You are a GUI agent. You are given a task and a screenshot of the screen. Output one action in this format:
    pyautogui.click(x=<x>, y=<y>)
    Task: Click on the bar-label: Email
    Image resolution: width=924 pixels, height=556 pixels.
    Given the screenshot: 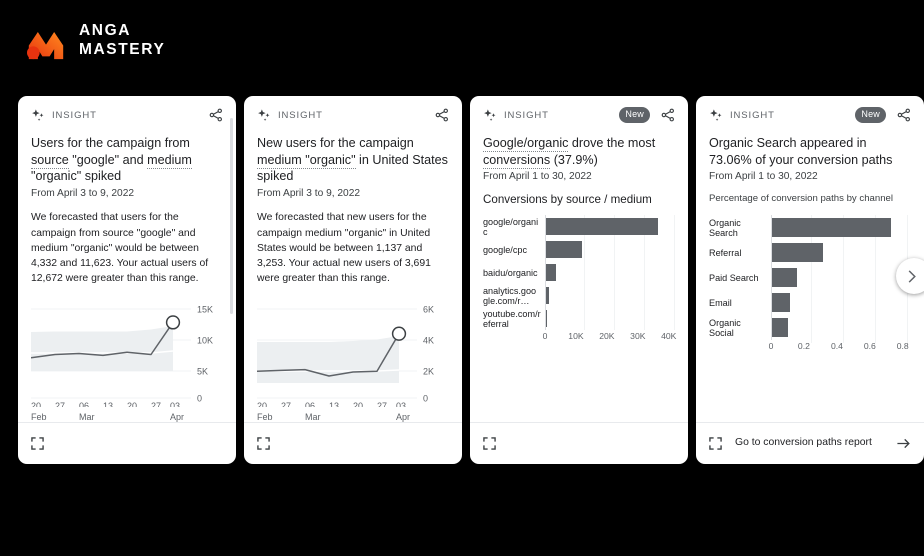 What is the action you would take?
    pyautogui.click(x=720, y=302)
    